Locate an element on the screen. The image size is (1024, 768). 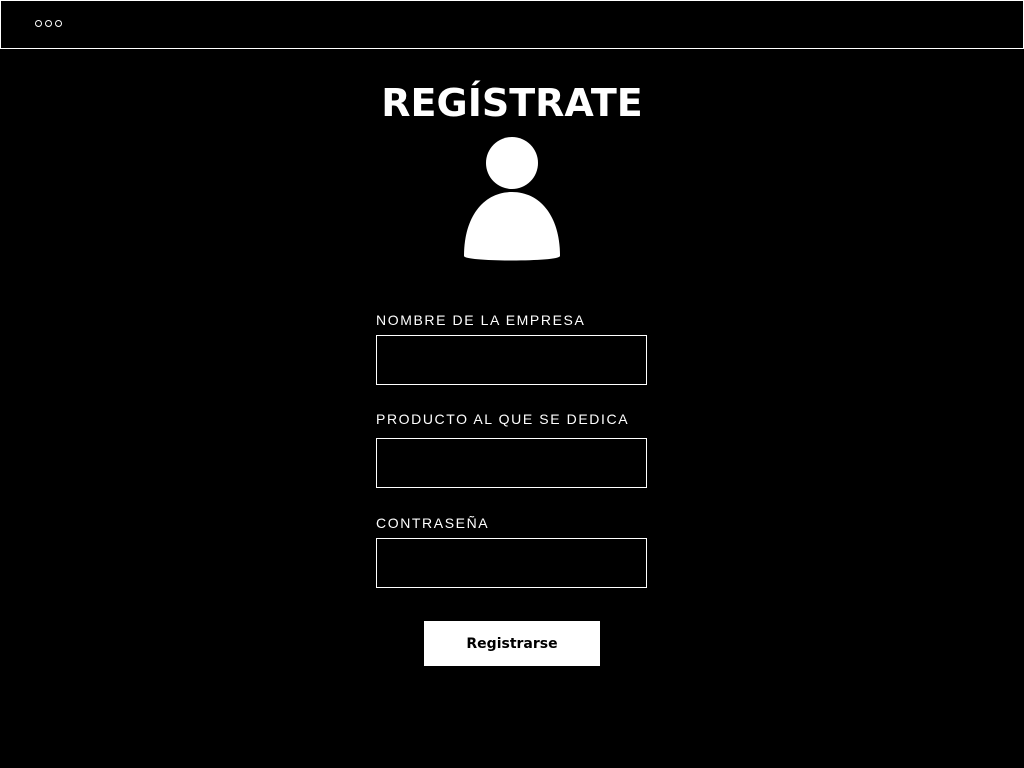
user-avatar-icon is located at coordinates (512, 199).